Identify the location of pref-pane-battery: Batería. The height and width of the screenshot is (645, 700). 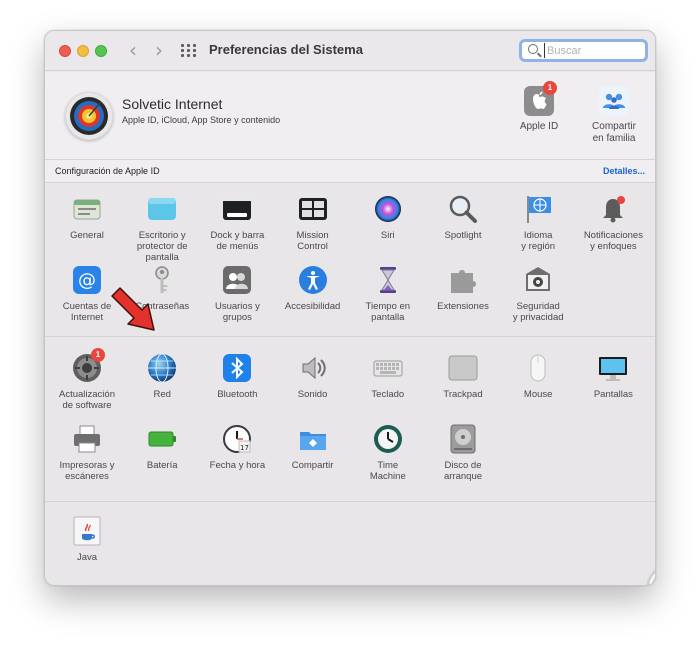
(162, 447).